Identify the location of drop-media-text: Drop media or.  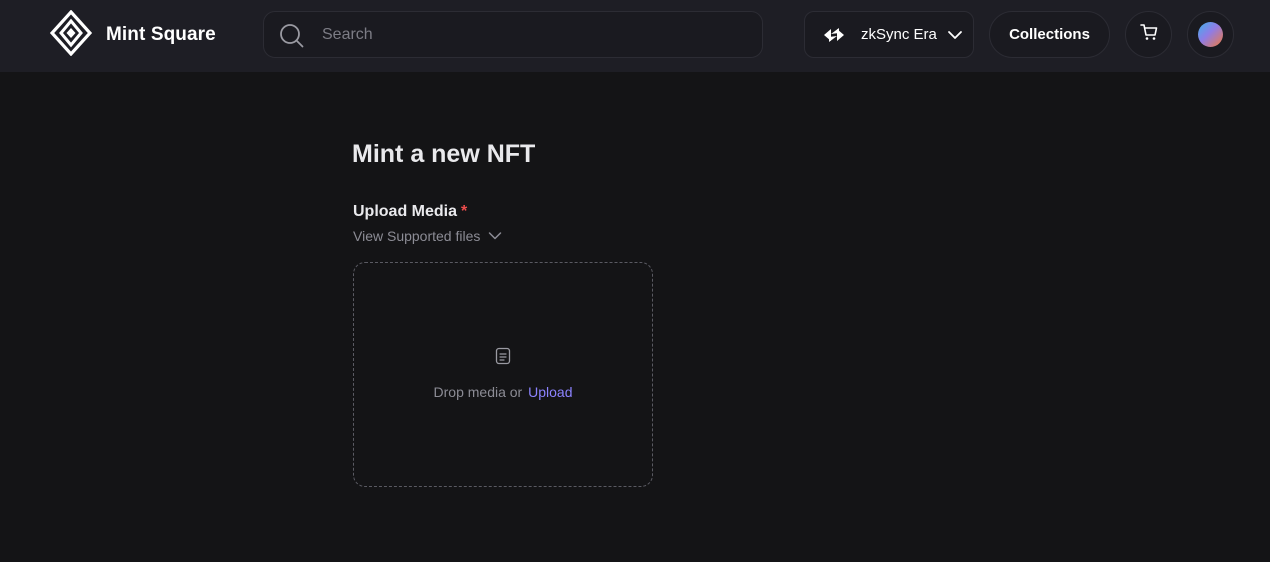
(478, 392).